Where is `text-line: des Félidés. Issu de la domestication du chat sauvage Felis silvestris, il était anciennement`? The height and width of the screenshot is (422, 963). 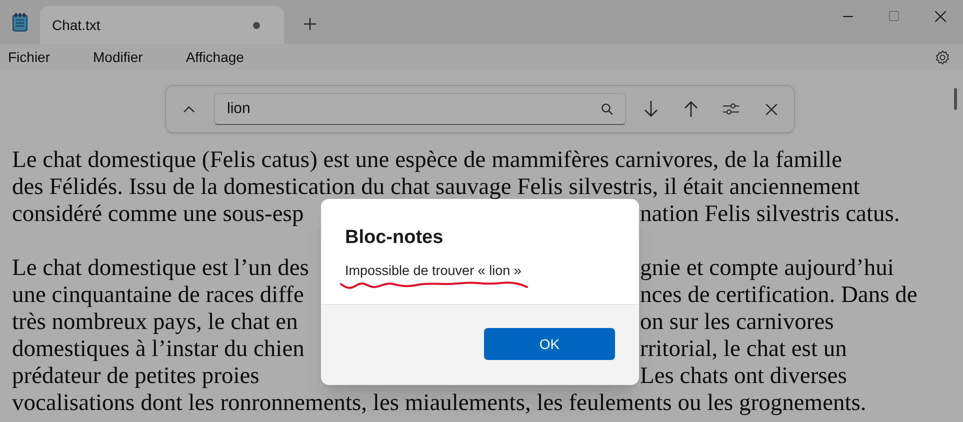 text-line: des Félidés. Issu de la domestication du chat sauvage Felis silvestris, il était anciennement is located at coordinates (436, 187).